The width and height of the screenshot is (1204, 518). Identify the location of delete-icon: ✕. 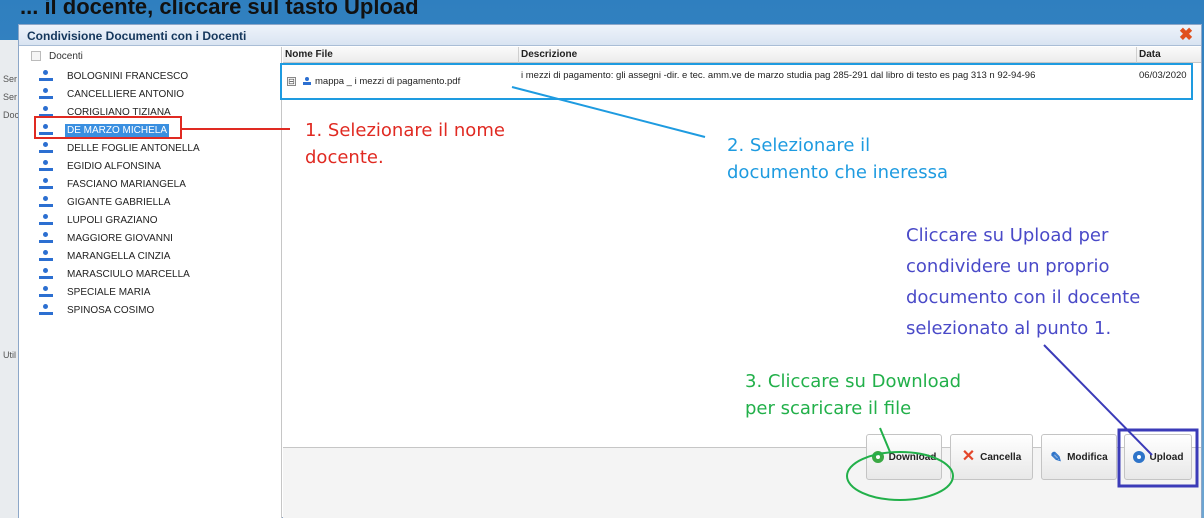
(968, 456).